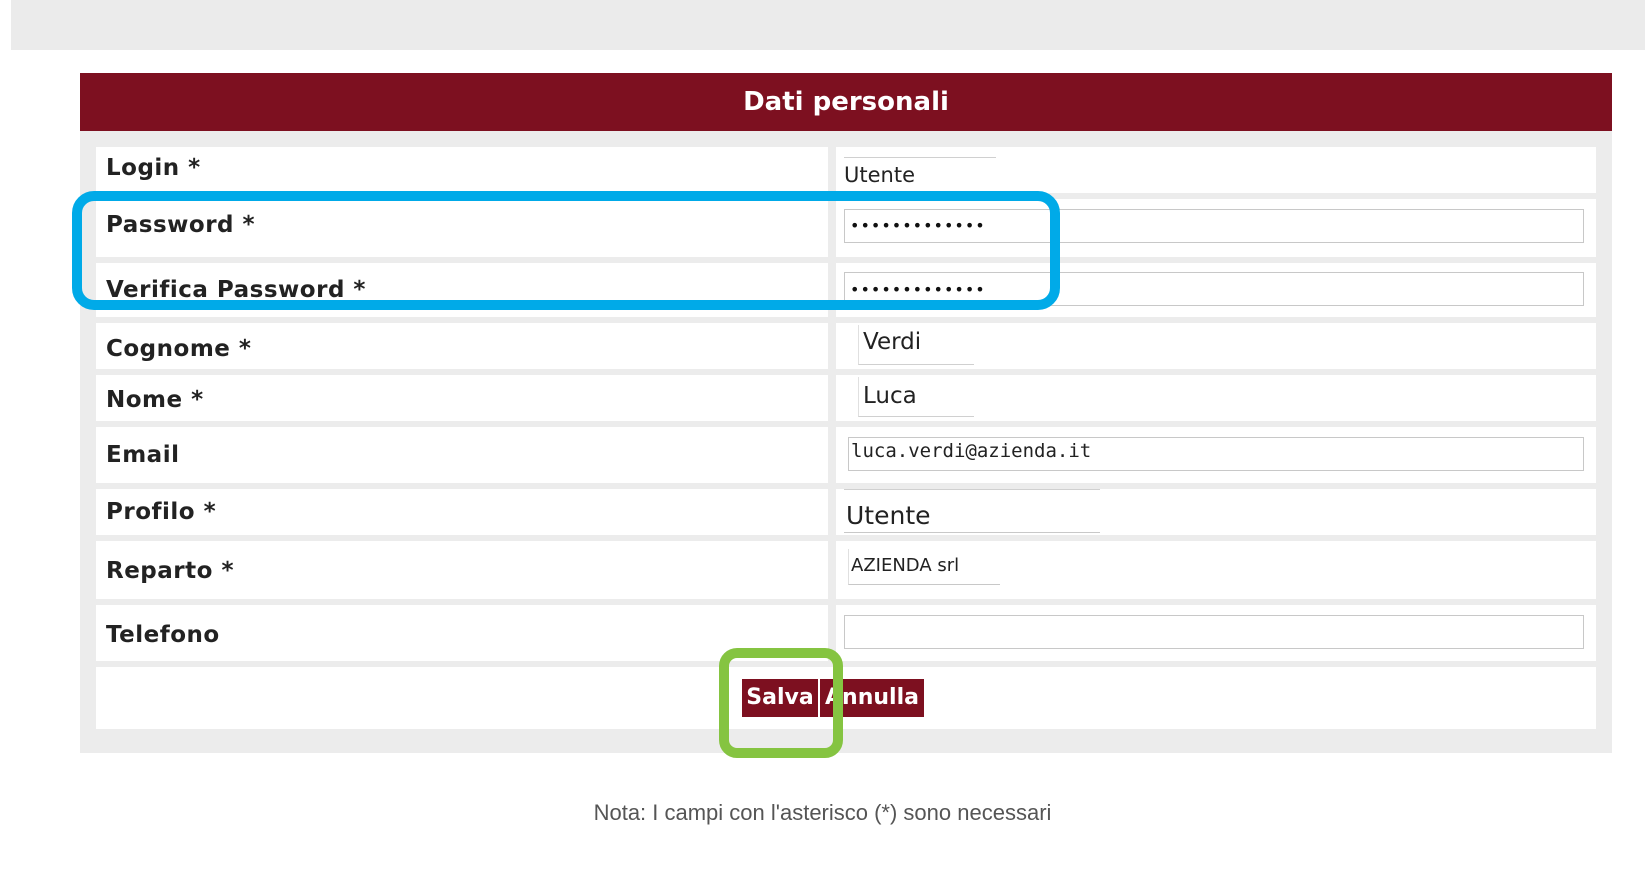 This screenshot has height=873, width=1645. What do you see at coordinates (971, 451) in the screenshot?
I see `email-value: luca.verdi@azienda.it` at bounding box center [971, 451].